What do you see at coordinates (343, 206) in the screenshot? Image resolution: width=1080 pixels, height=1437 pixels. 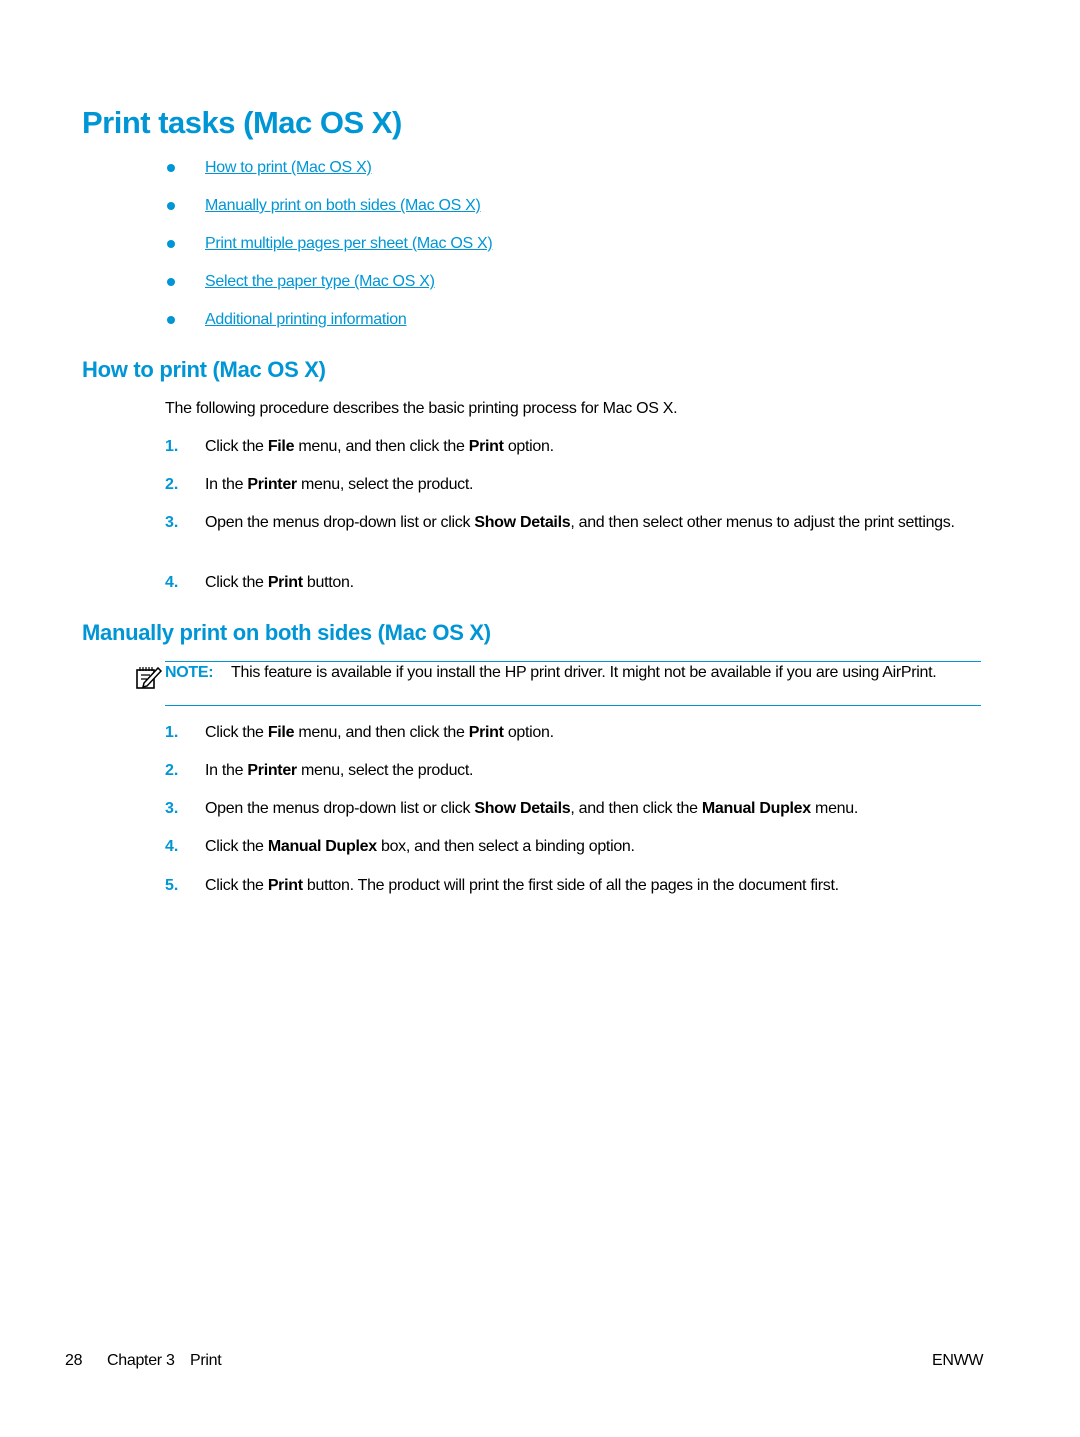 I see `toc-link-manual-duplex: Manually print on both sides (Mac OS X)` at bounding box center [343, 206].